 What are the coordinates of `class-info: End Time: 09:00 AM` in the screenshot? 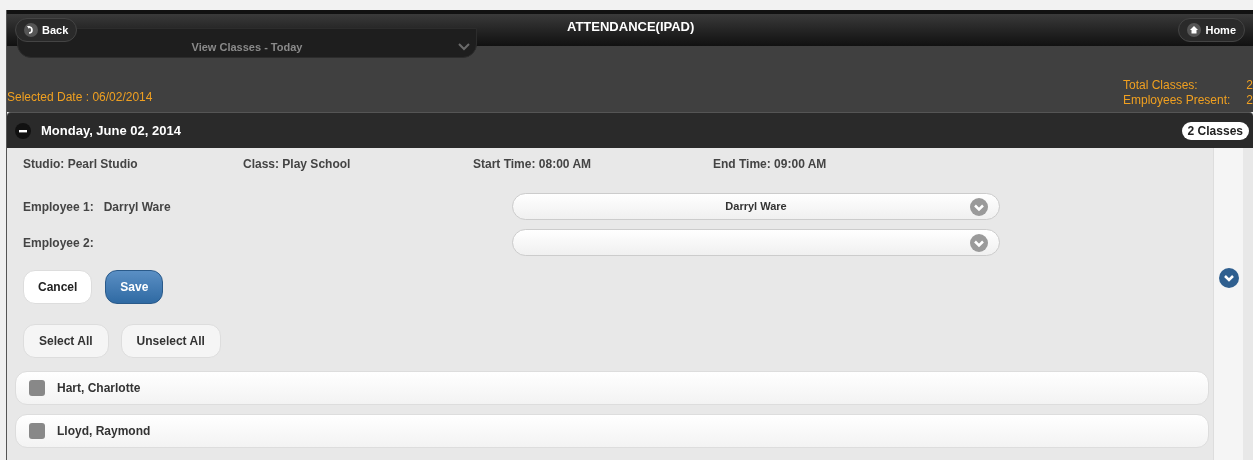 It's located at (770, 164).